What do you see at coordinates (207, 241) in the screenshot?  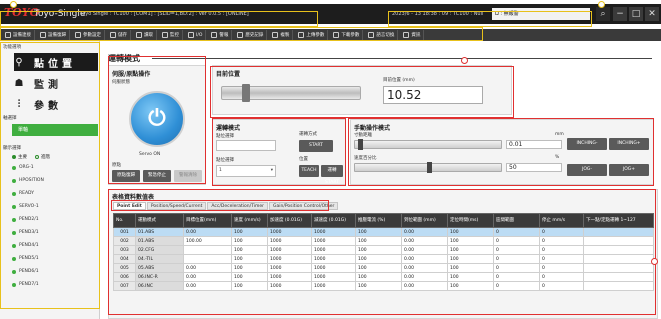 I see `table-cell: 100.00` at bounding box center [207, 241].